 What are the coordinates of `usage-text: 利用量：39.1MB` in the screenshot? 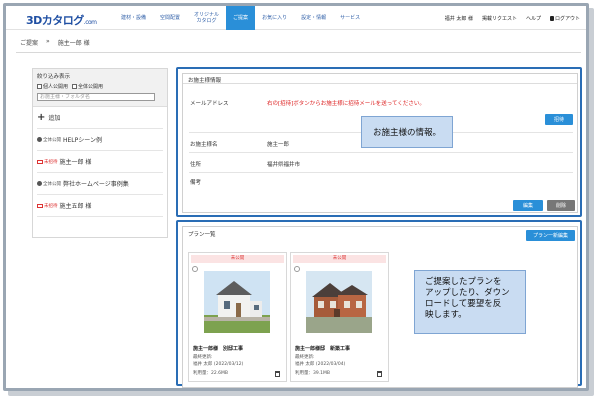 It's located at (312, 373).